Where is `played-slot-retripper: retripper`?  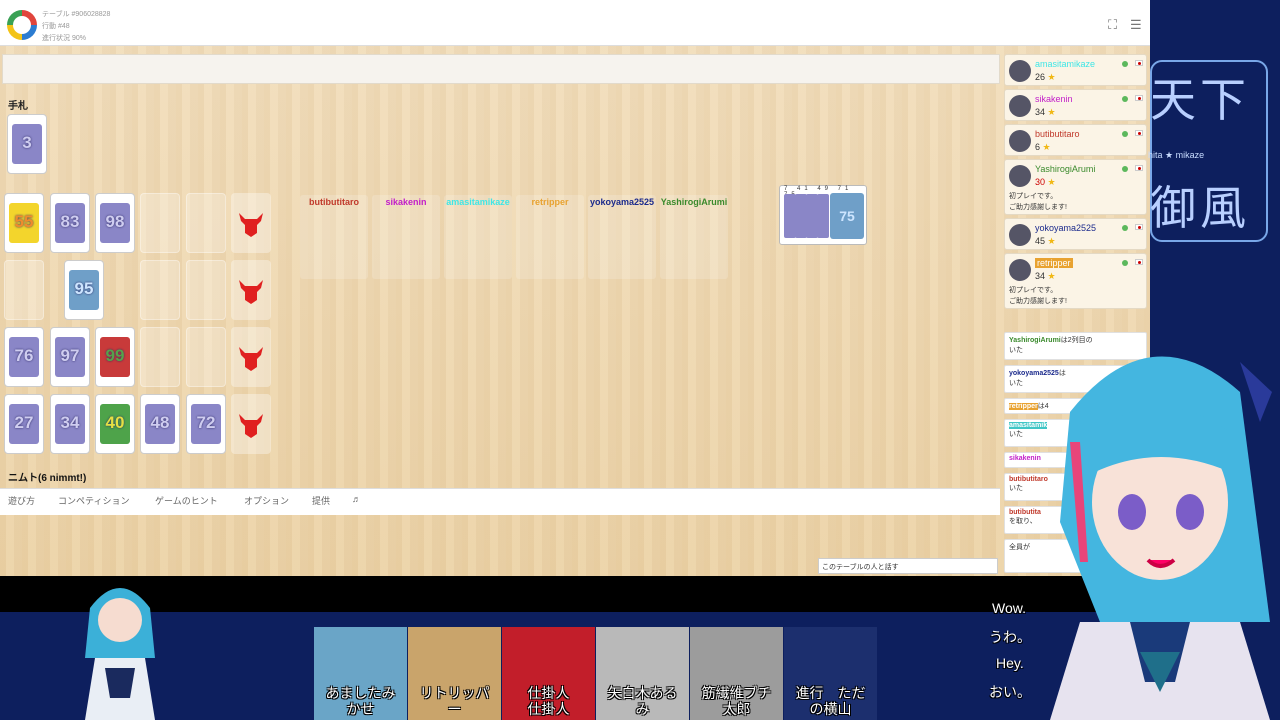
played-slot-retripper: retripper is located at coordinates (550, 237).